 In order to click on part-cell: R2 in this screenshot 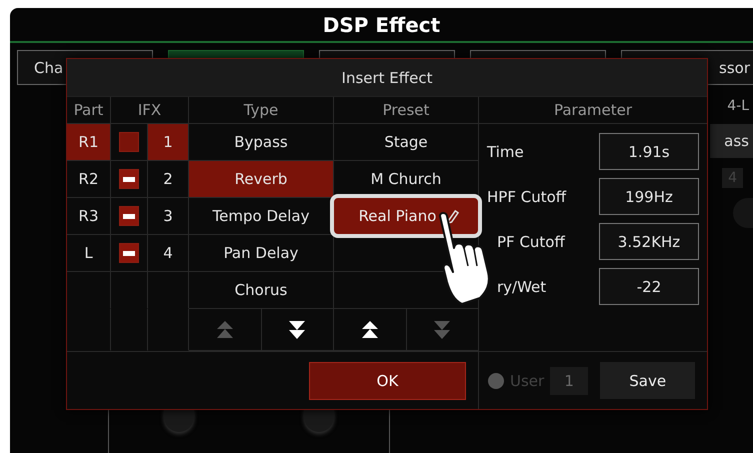, I will do `click(89, 179)`.